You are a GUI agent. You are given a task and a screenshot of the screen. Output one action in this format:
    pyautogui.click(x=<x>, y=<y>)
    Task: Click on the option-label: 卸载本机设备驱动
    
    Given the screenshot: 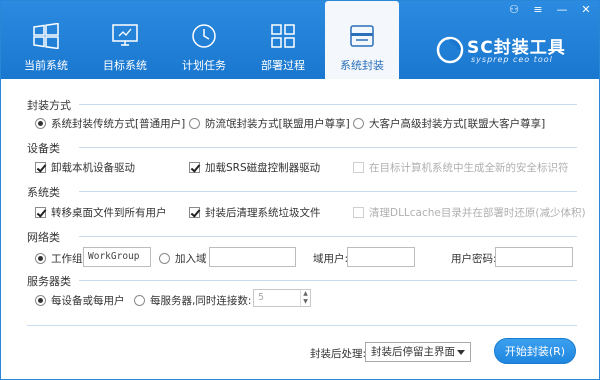 What is the action you would take?
    pyautogui.click(x=93, y=168)
    